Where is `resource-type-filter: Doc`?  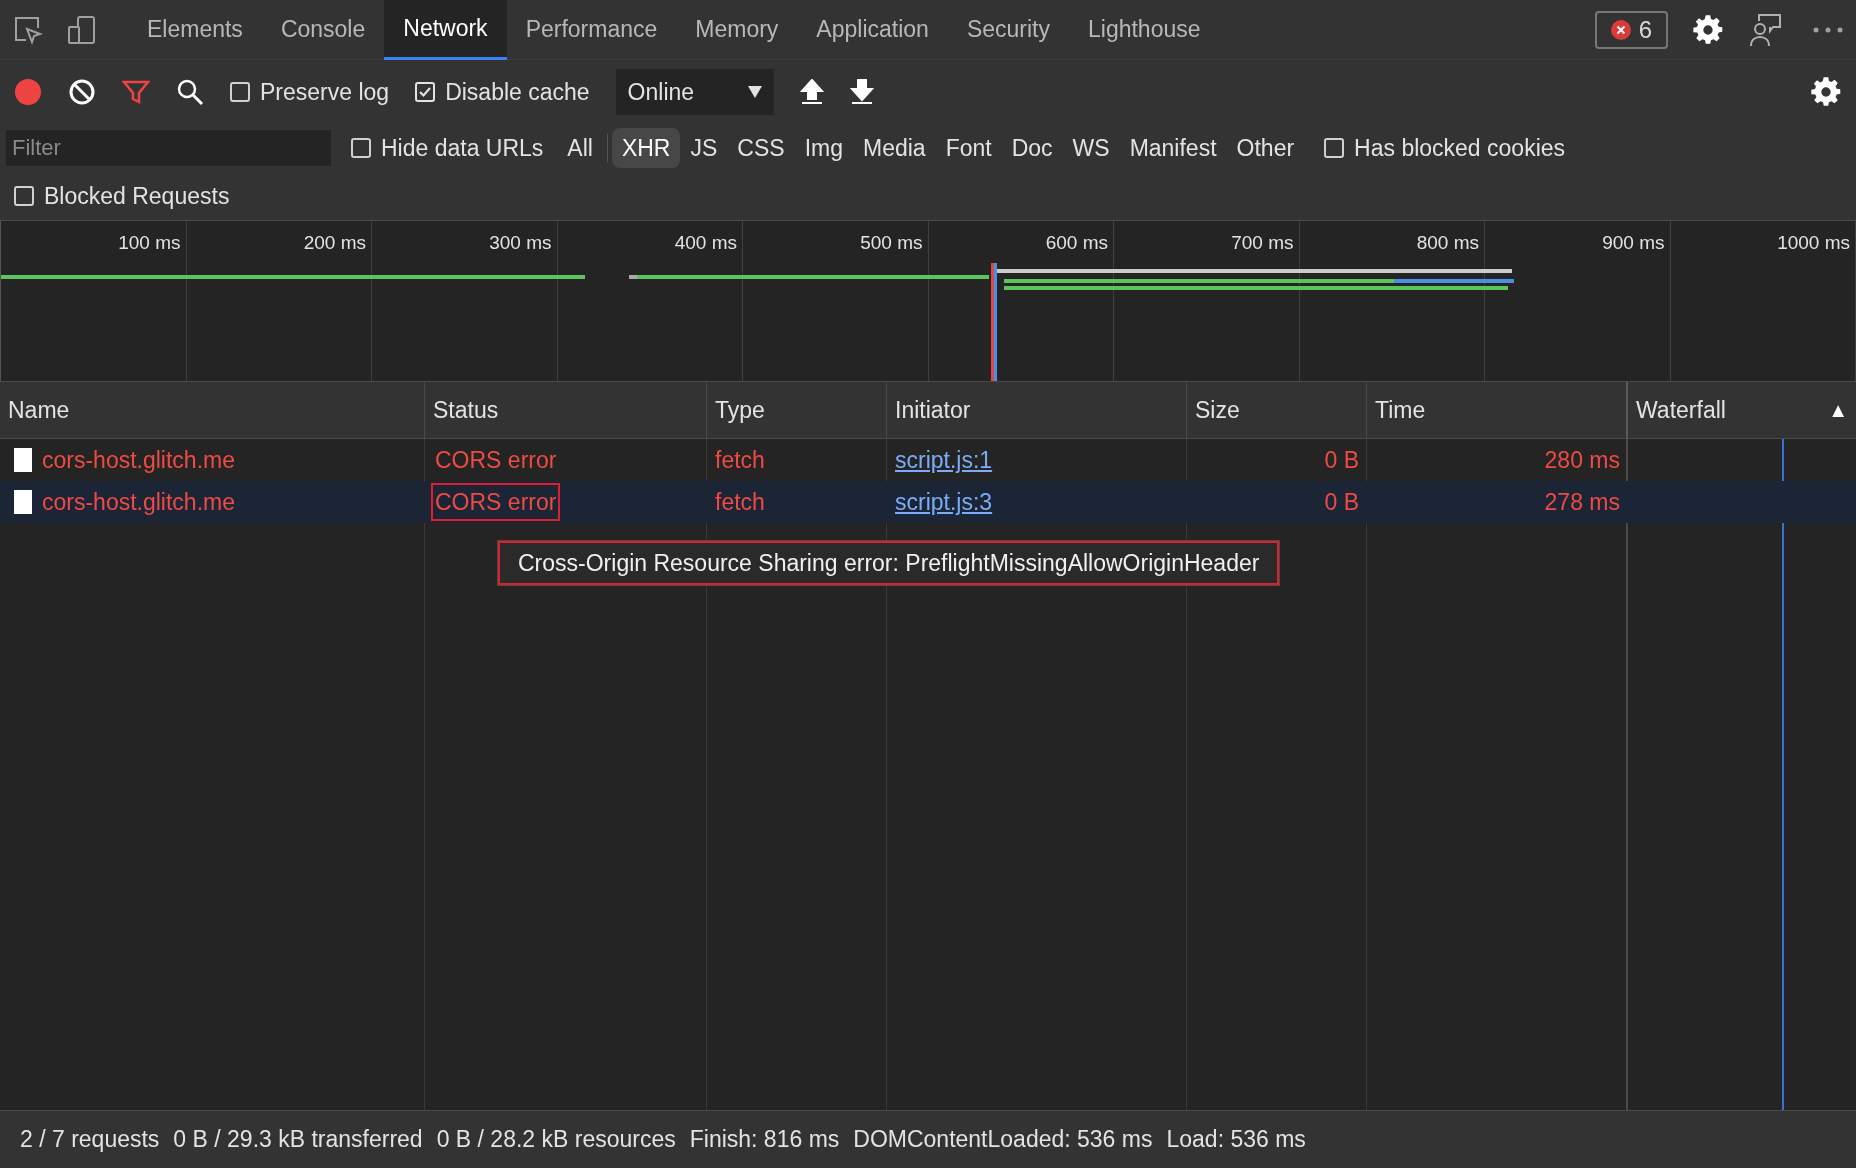 resource-type-filter: Doc is located at coordinates (1032, 148).